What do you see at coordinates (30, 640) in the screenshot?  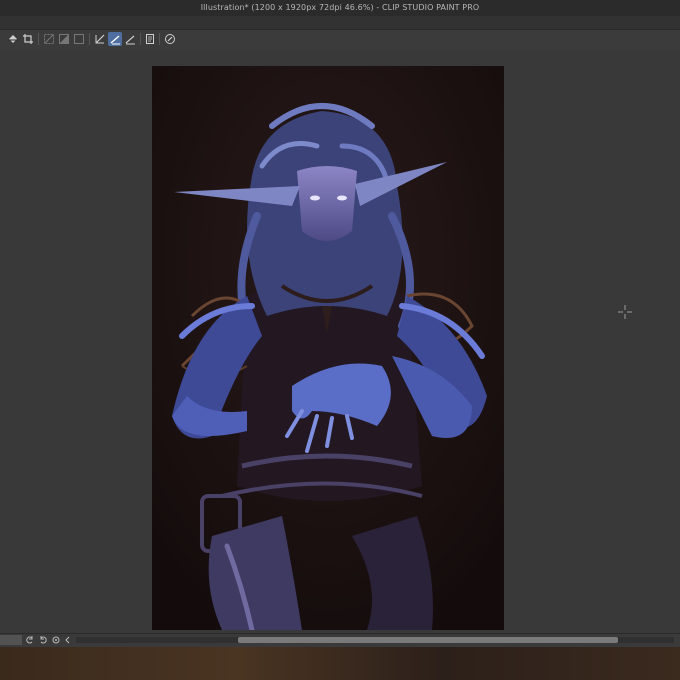 I see `rotate-left-icon` at bounding box center [30, 640].